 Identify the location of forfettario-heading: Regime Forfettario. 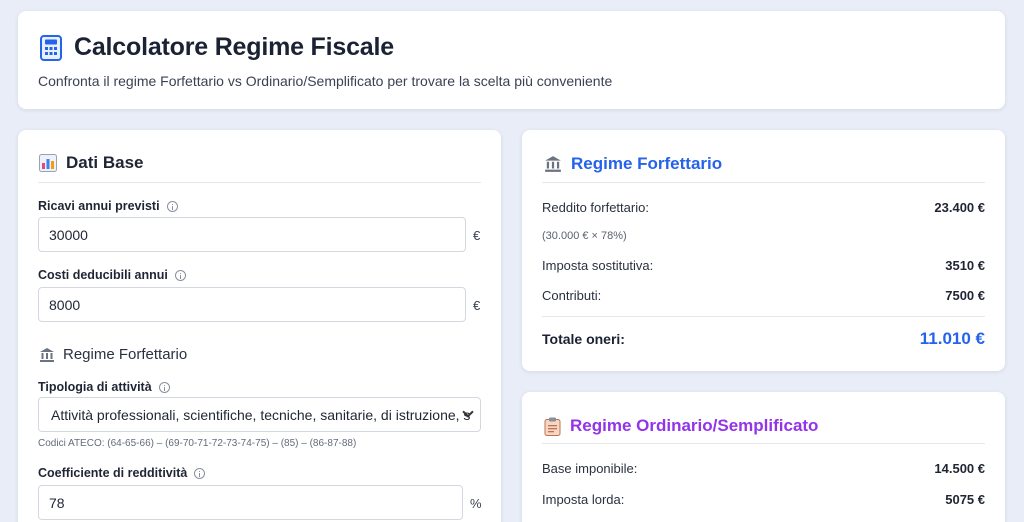
(633, 164).